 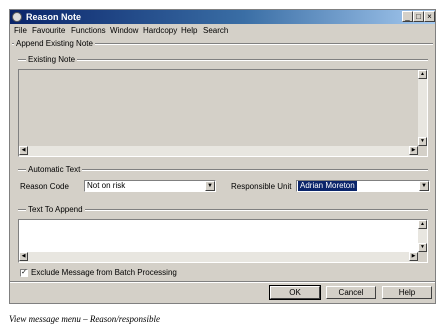 What do you see at coordinates (84, 319) in the screenshot?
I see `figure-caption: View message menu – Reason/responsible` at bounding box center [84, 319].